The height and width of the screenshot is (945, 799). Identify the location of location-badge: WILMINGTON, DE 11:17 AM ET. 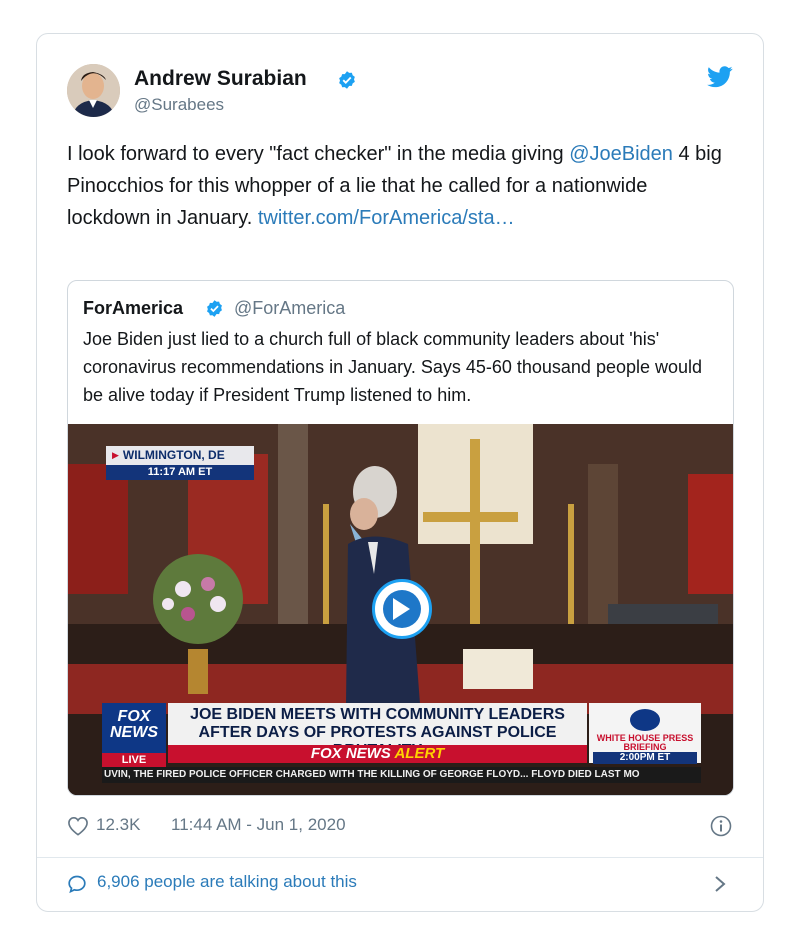
(180, 463).